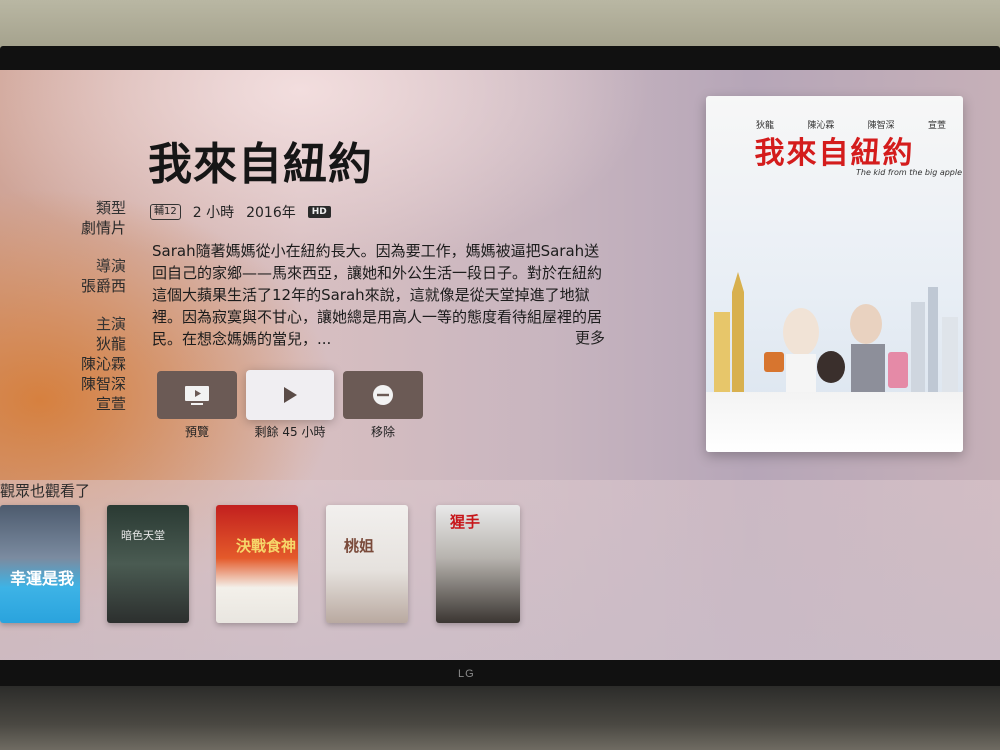 The image size is (1000, 750). I want to click on poster-artwork, so click(836, 332).